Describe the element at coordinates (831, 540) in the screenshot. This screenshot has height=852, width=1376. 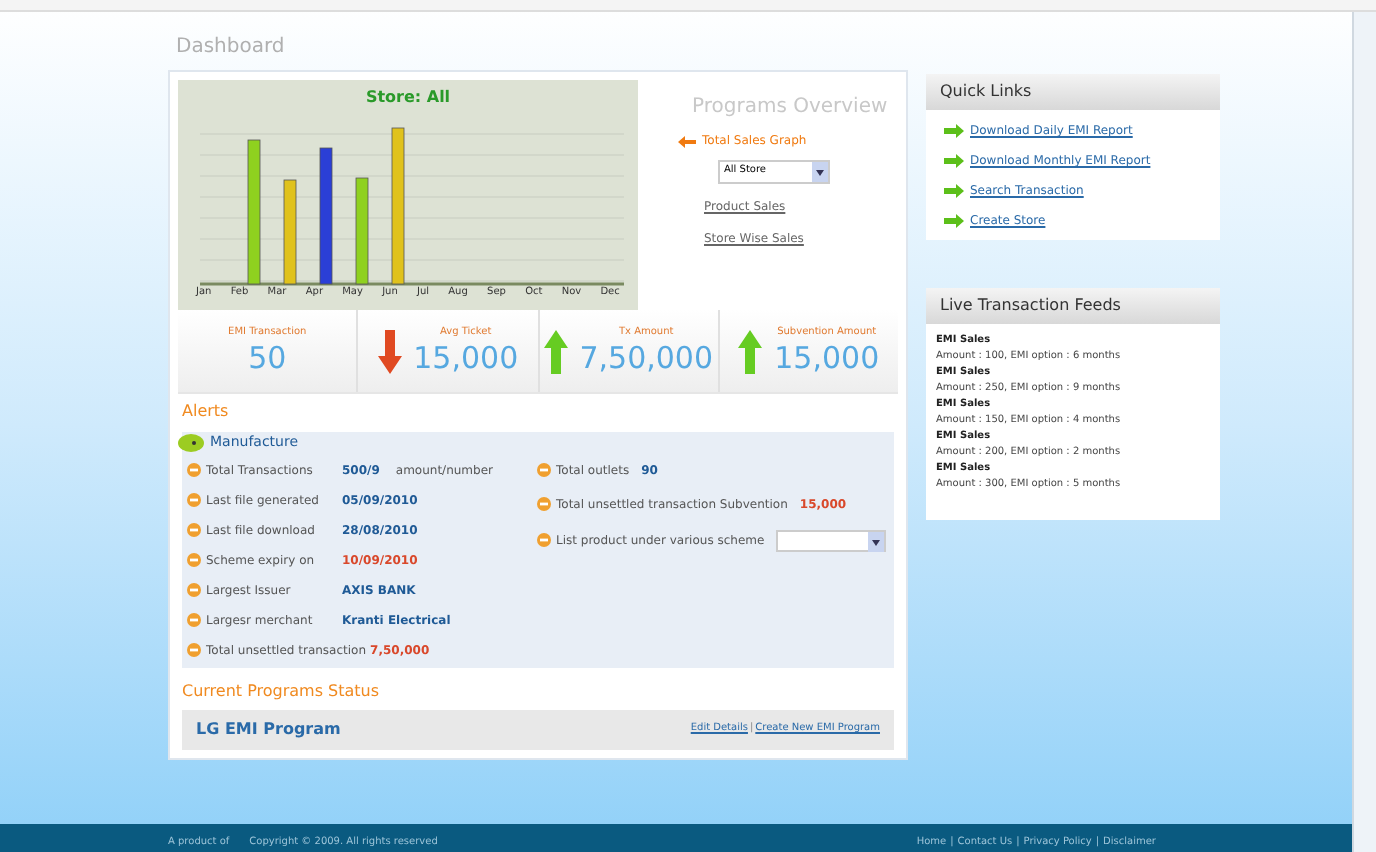
I see `scheme-select` at that location.